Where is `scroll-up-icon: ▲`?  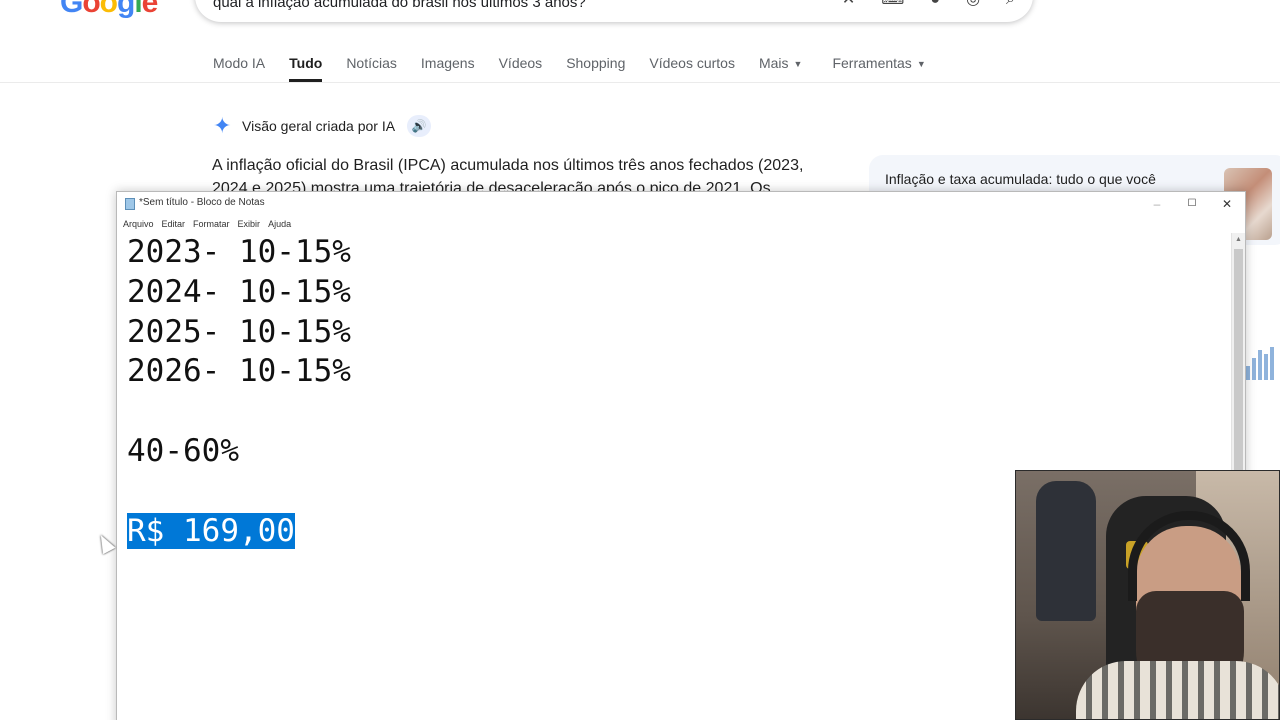
scroll-up-icon: ▲ is located at coordinates (1238, 240).